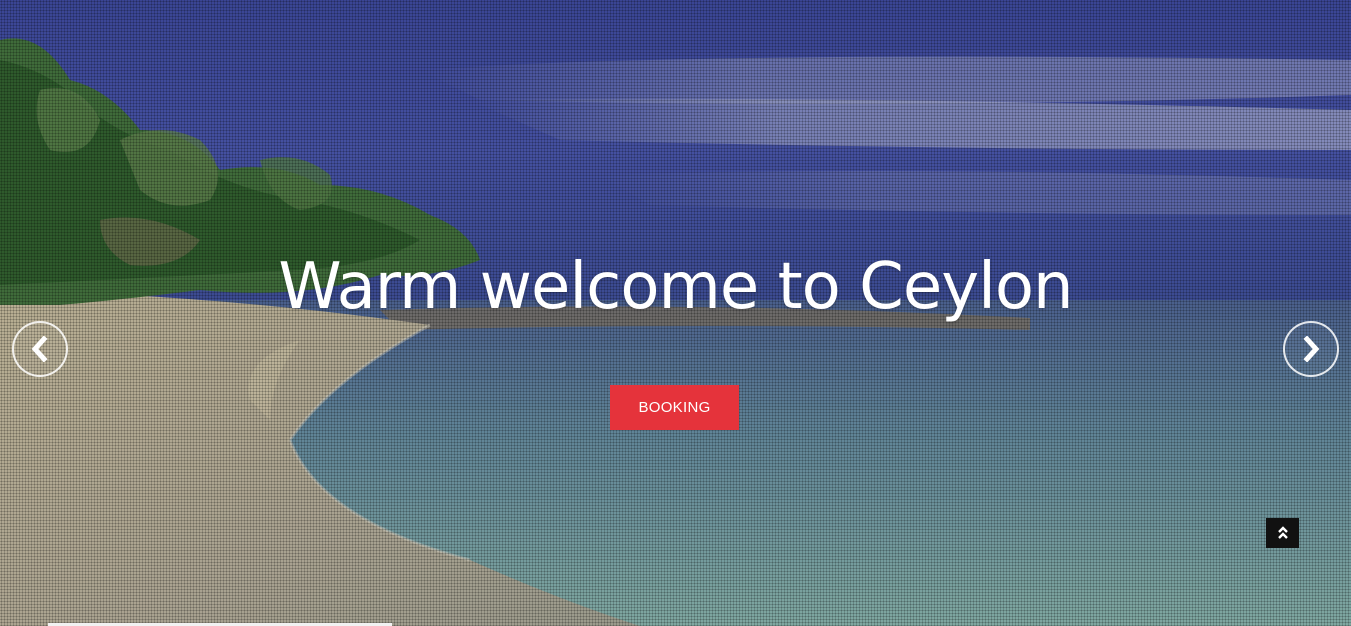 This screenshot has height=626, width=1351. I want to click on scroll-to-top-button, so click(1282, 533).